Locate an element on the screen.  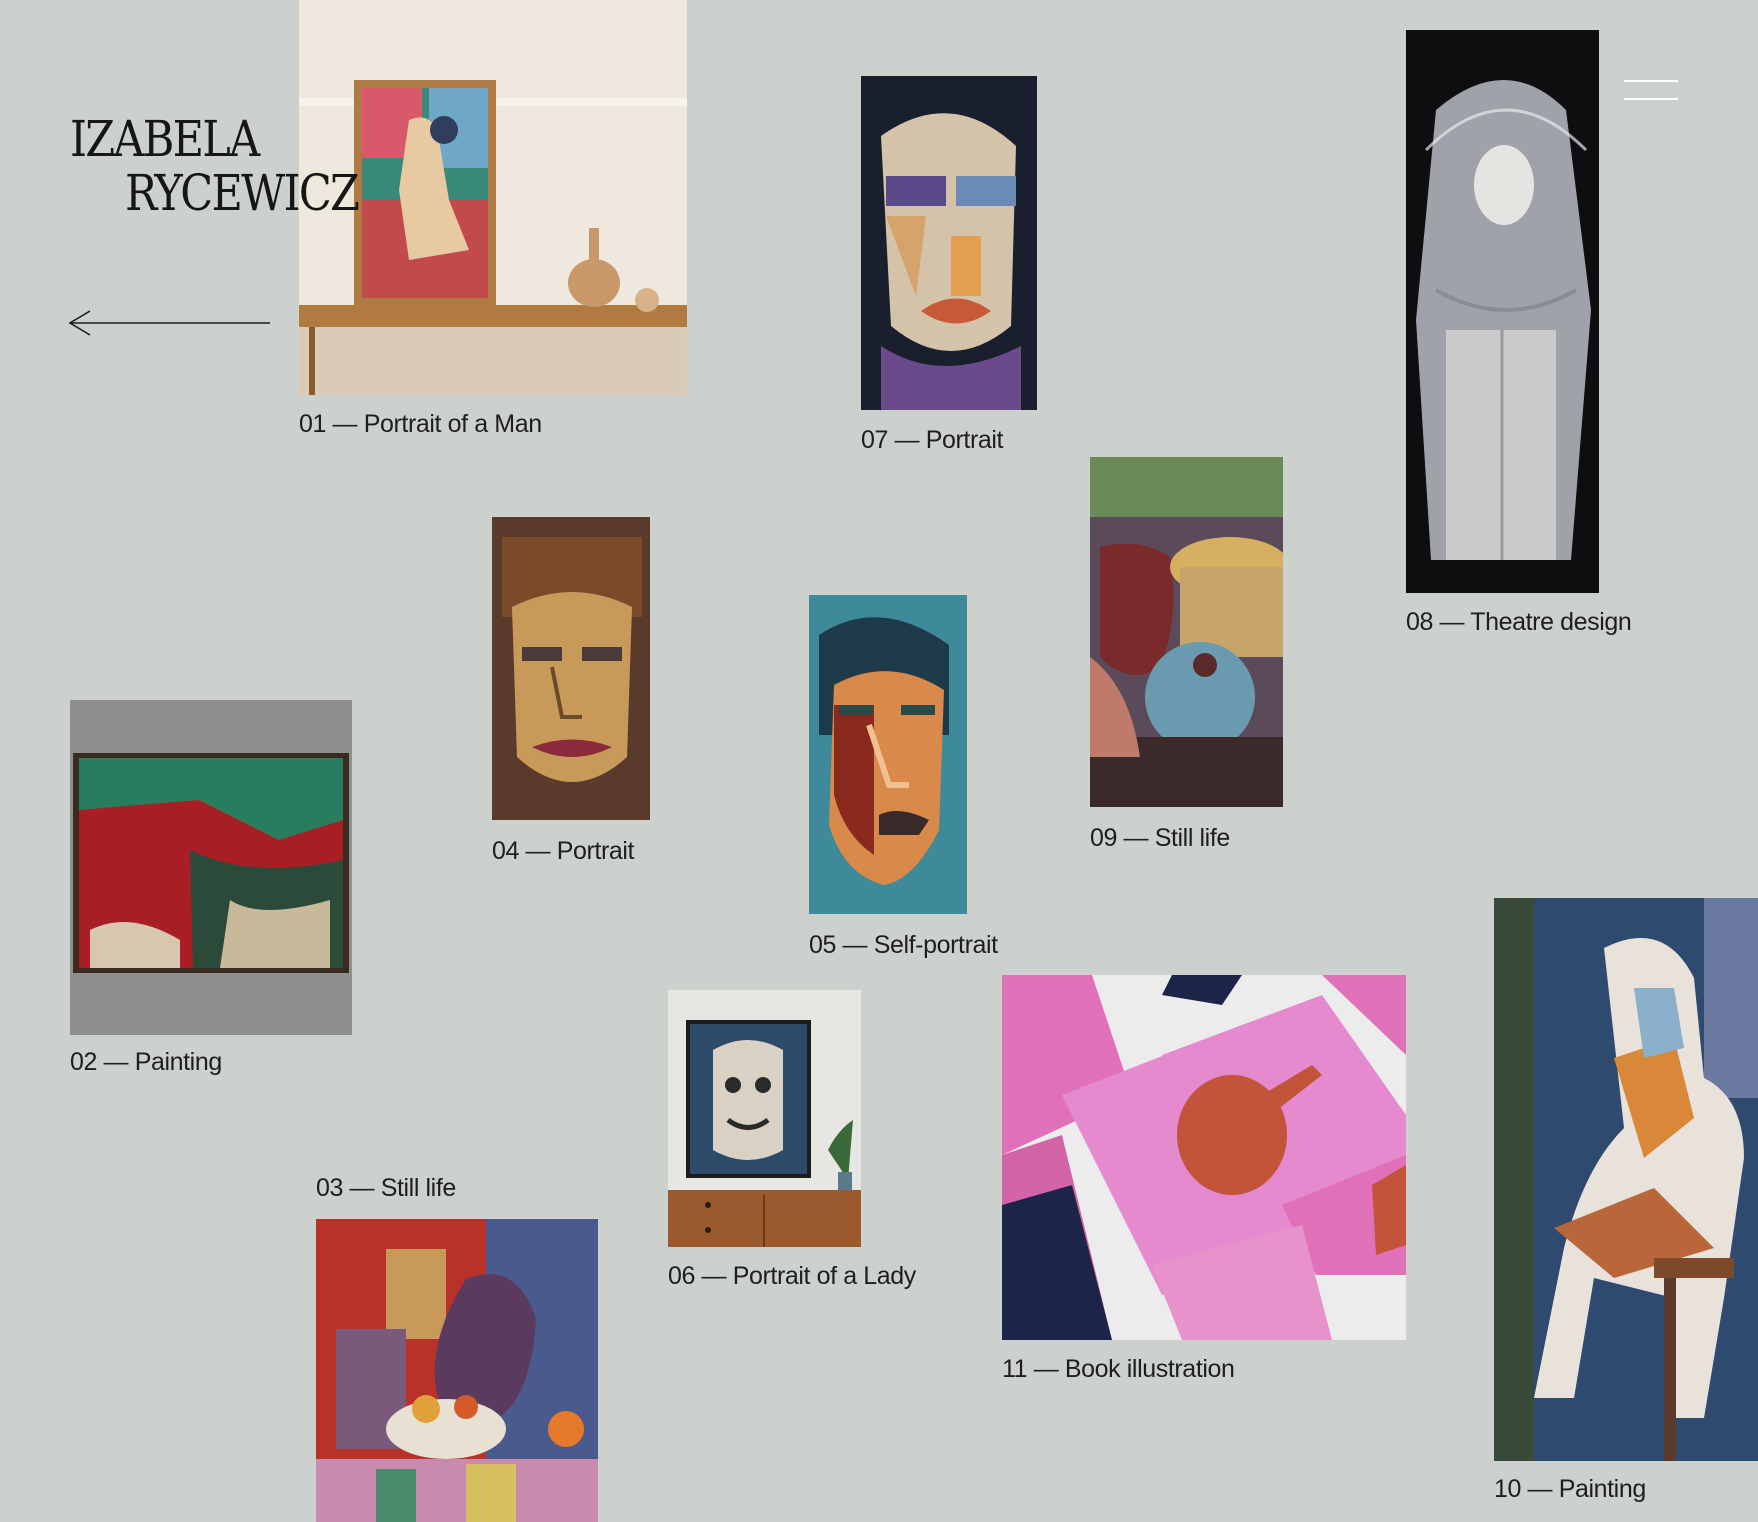
work-03-image is located at coordinates (457, 1370).